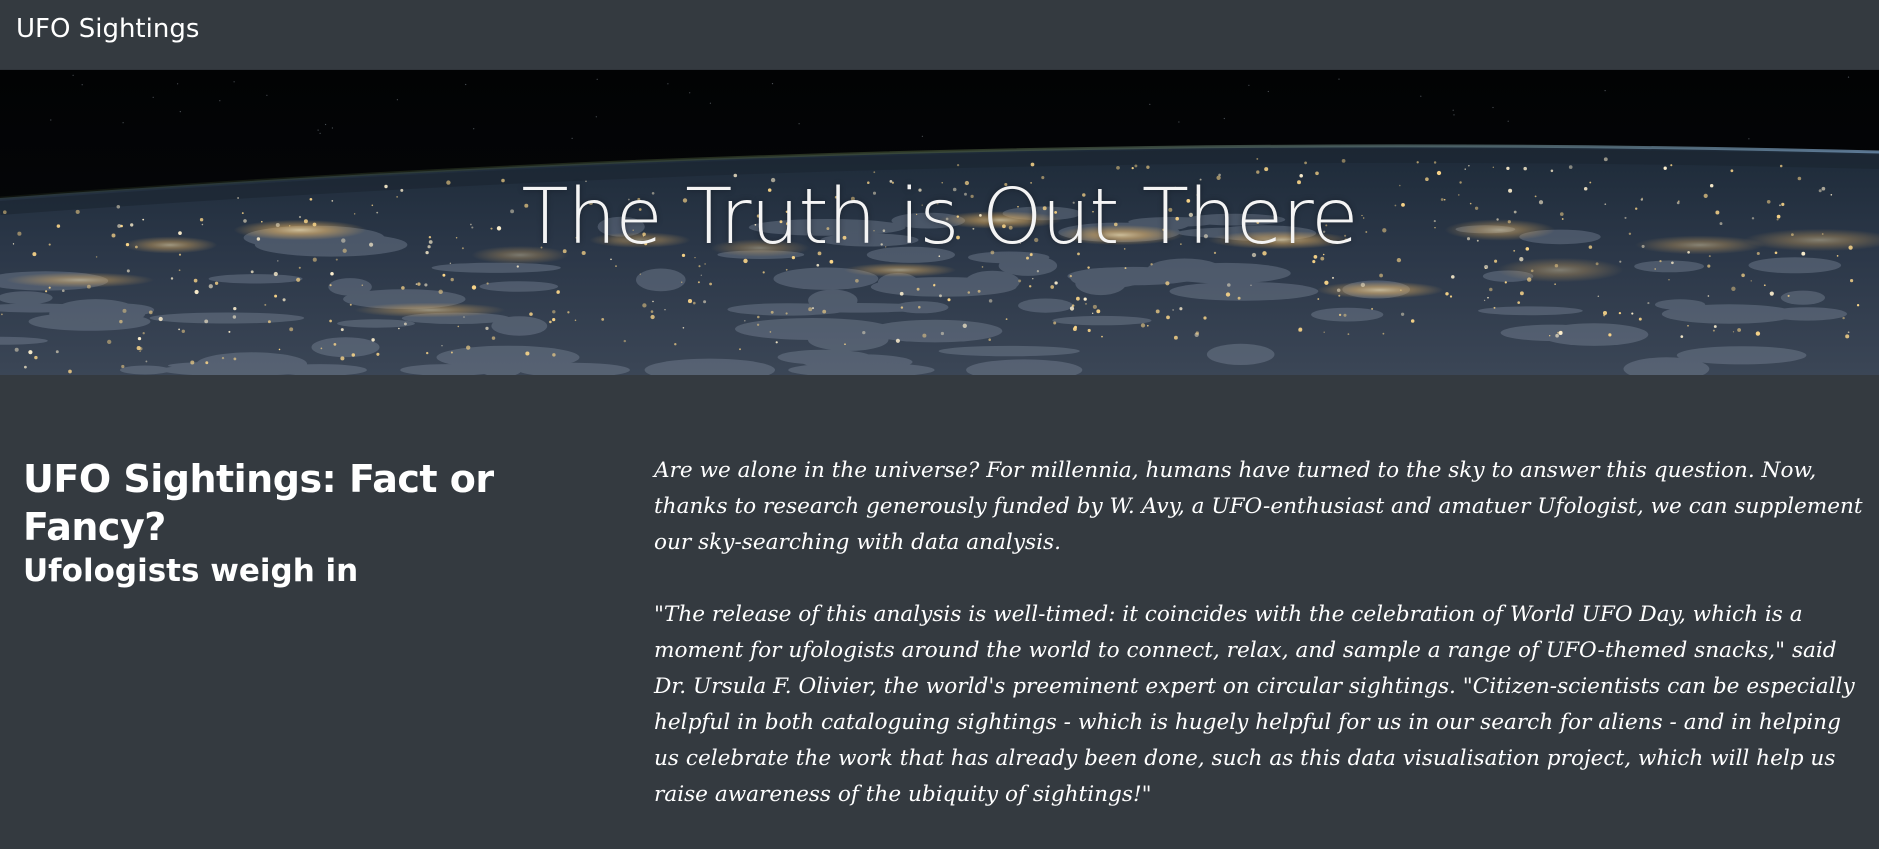 This screenshot has width=1879, height=849. Describe the element at coordinates (940, 217) in the screenshot. I see `hero-title: The Truth is Out There` at that location.